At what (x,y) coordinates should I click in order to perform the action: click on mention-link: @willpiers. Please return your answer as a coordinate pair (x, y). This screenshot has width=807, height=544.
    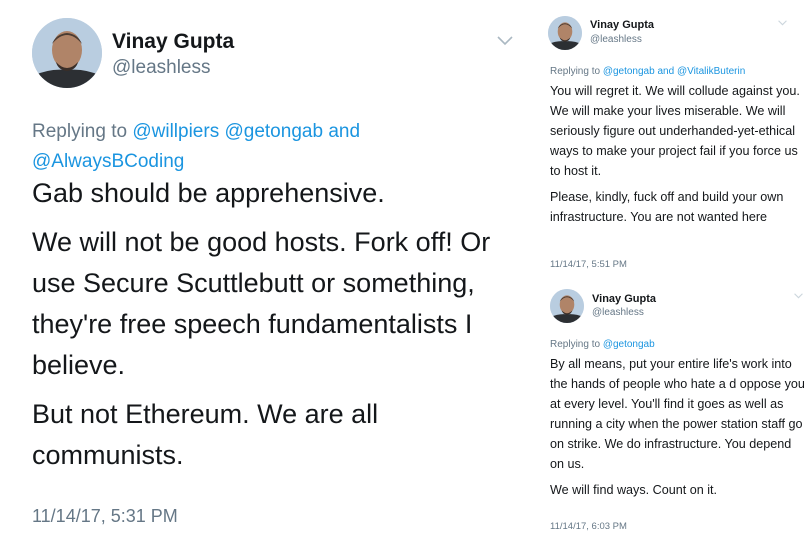
    Looking at the image, I should click on (175, 131).